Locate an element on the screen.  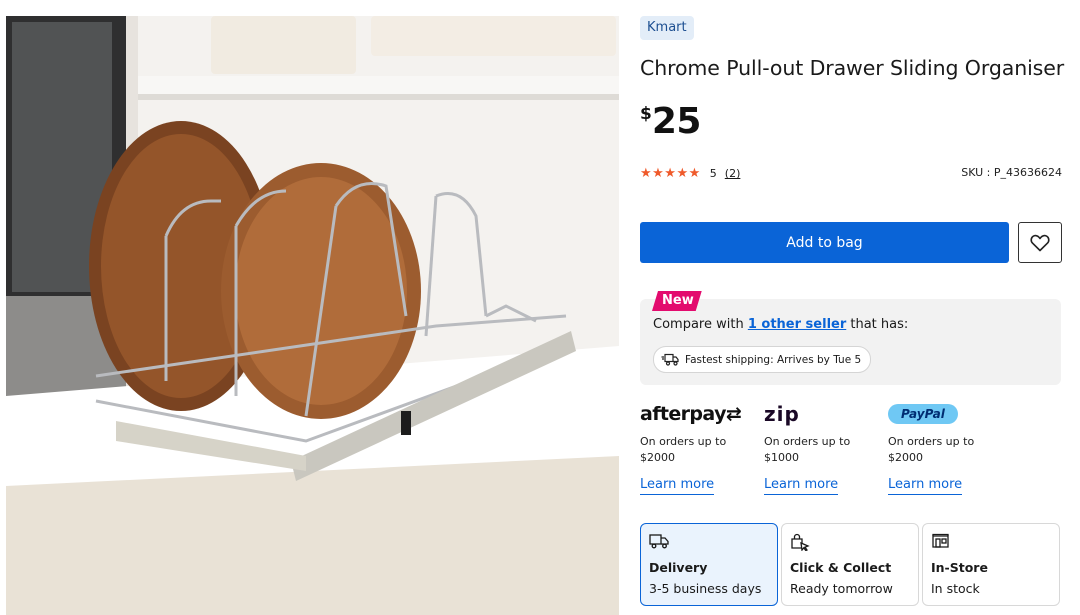
zip-option: zip On orders up to $1000 Learn more is located at coordinates (824, 447).